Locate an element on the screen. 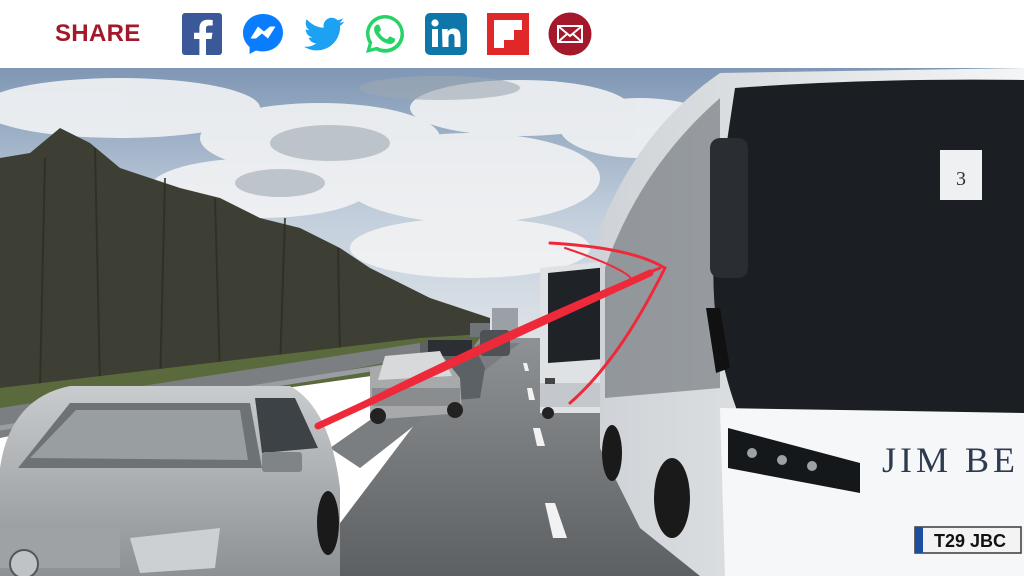 The height and width of the screenshot is (576, 1024). coach-route-number: 3 is located at coordinates (961, 179).